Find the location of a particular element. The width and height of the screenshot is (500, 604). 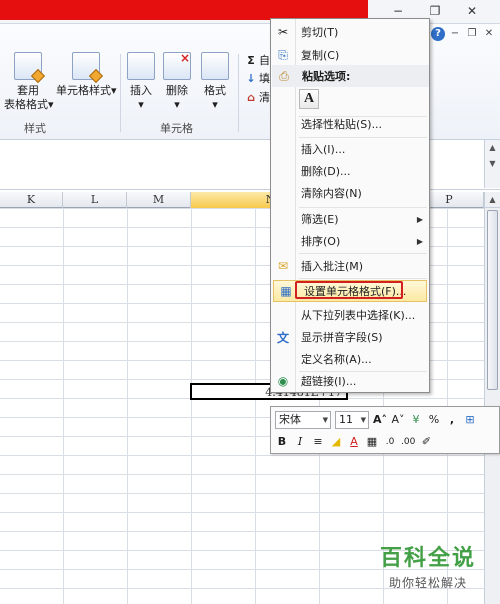

comma-style-icon: , is located at coordinates (452, 420).